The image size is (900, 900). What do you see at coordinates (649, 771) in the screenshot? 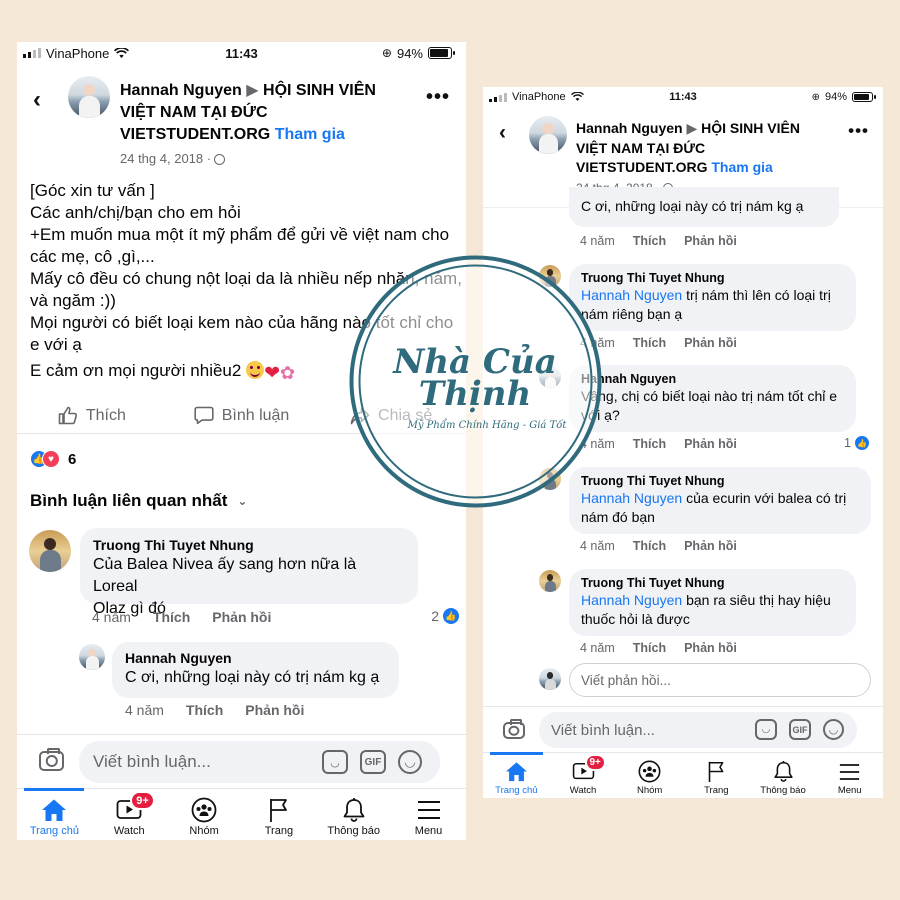
I see `groups-icon` at bounding box center [649, 771].